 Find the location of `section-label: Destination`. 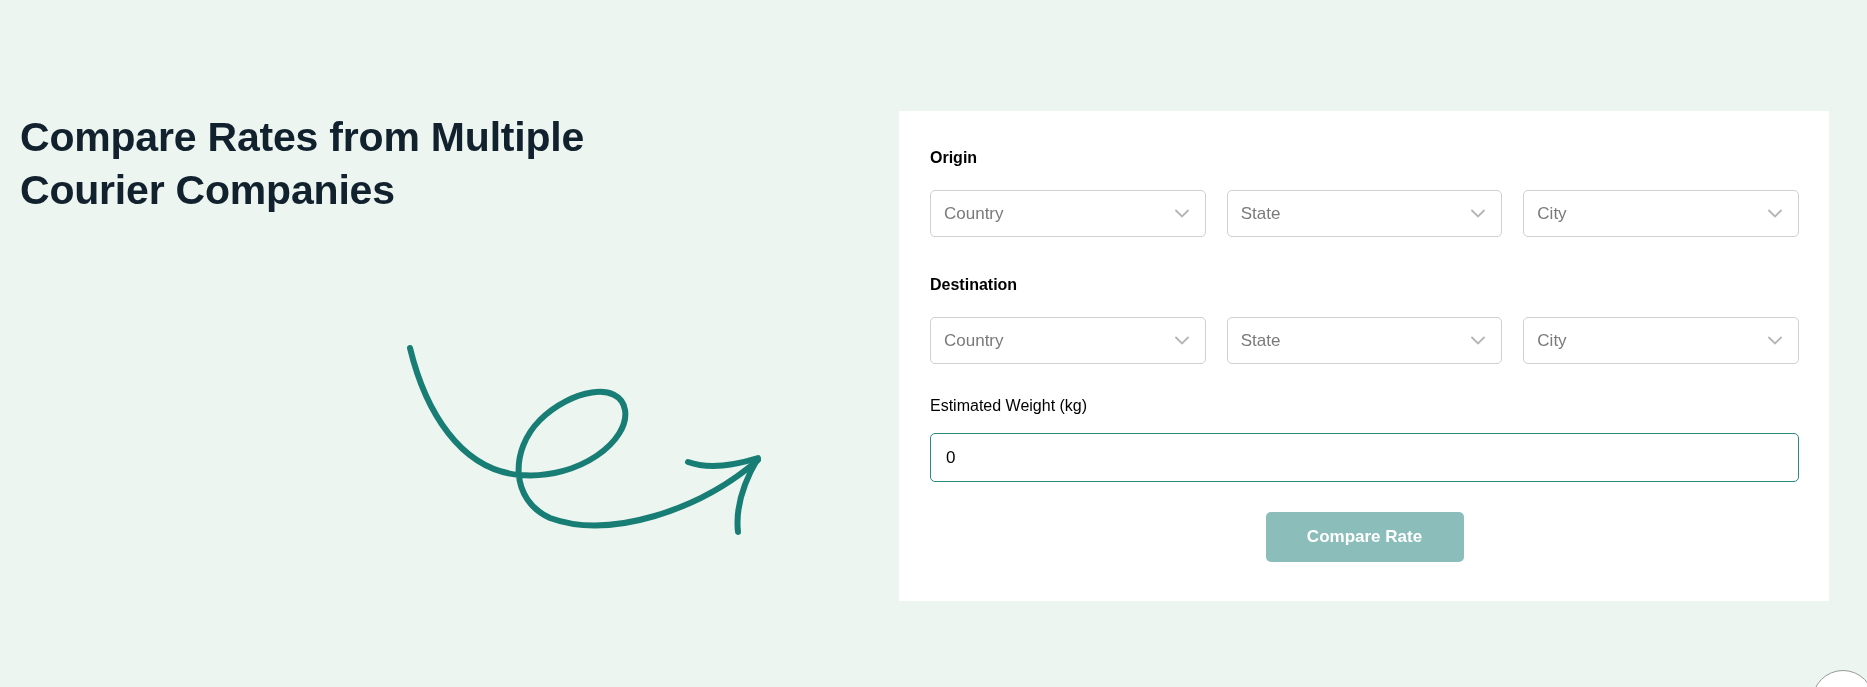

section-label: Destination is located at coordinates (974, 285).